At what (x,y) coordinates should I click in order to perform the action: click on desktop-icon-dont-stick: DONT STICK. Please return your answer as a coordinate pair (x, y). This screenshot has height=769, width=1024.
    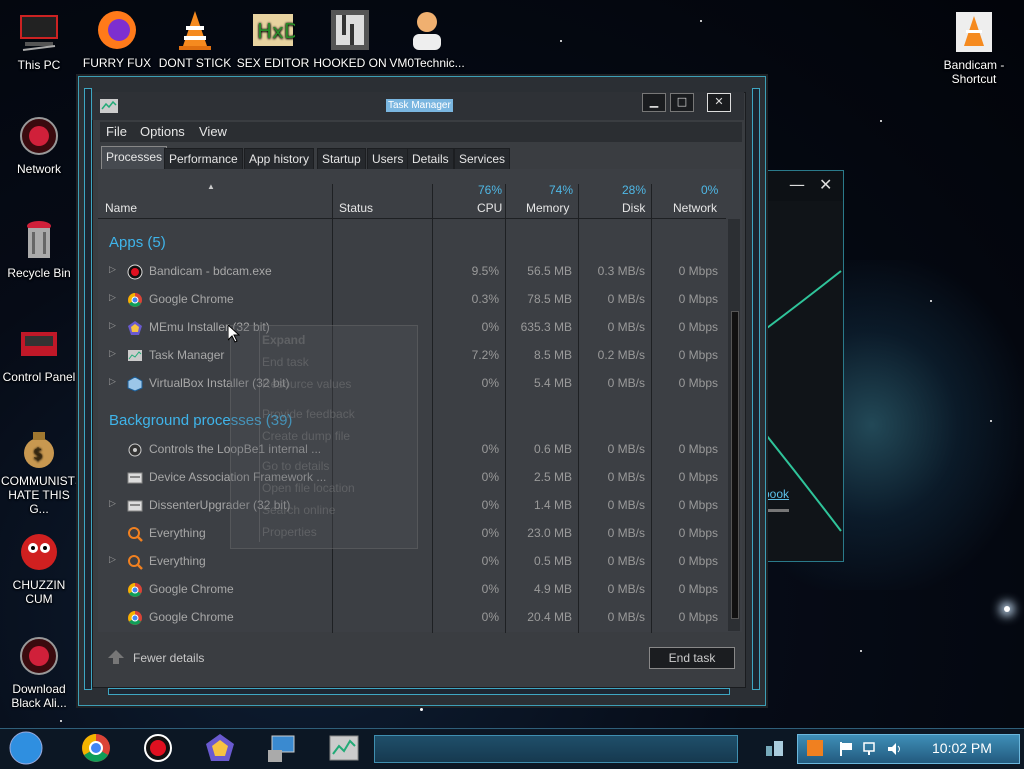
    Looking at the image, I should click on (195, 39).